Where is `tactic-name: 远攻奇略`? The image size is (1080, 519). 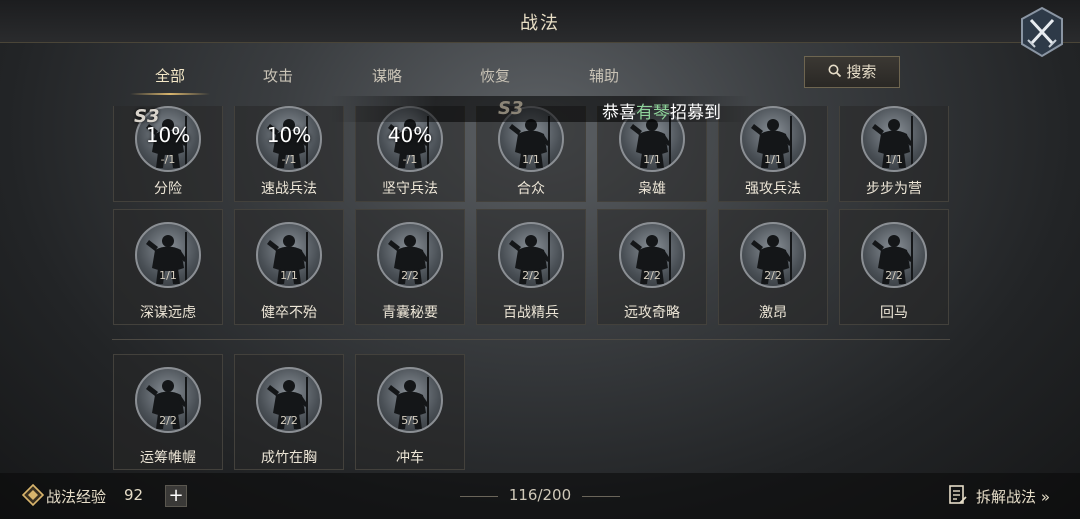 tactic-name: 远攻奇略 is located at coordinates (652, 313).